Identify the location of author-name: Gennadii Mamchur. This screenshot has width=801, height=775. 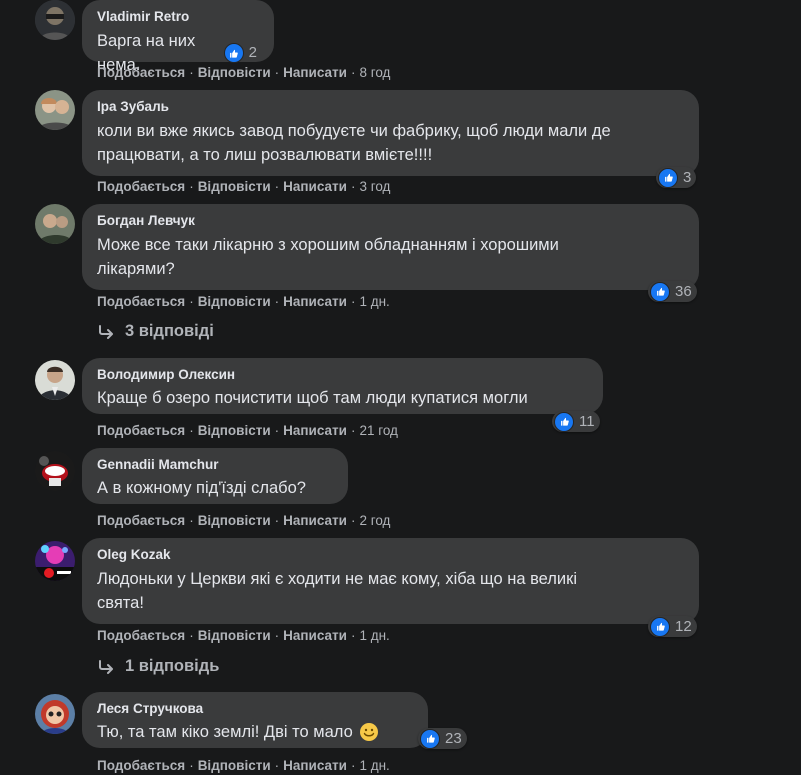
(216, 465).